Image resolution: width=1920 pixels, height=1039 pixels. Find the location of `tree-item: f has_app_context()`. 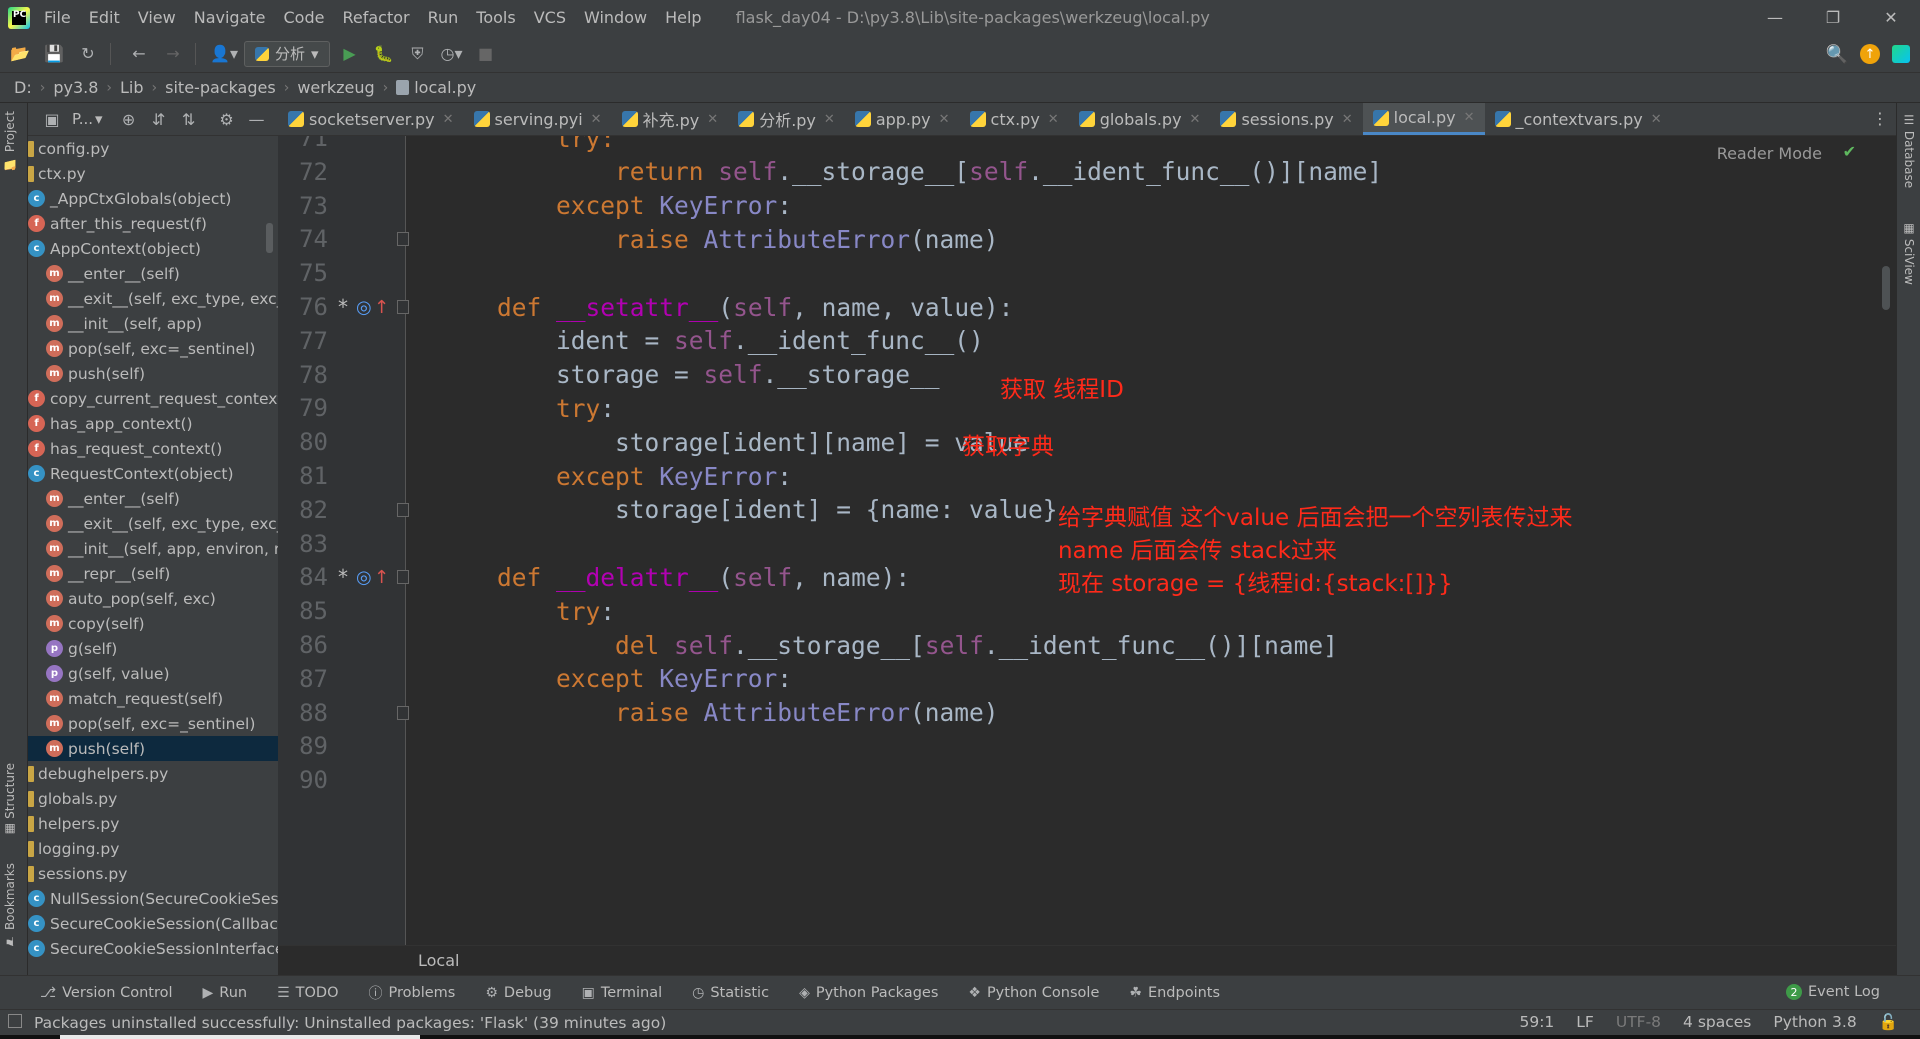

tree-item: f has_app_context() is located at coordinates (153, 423).